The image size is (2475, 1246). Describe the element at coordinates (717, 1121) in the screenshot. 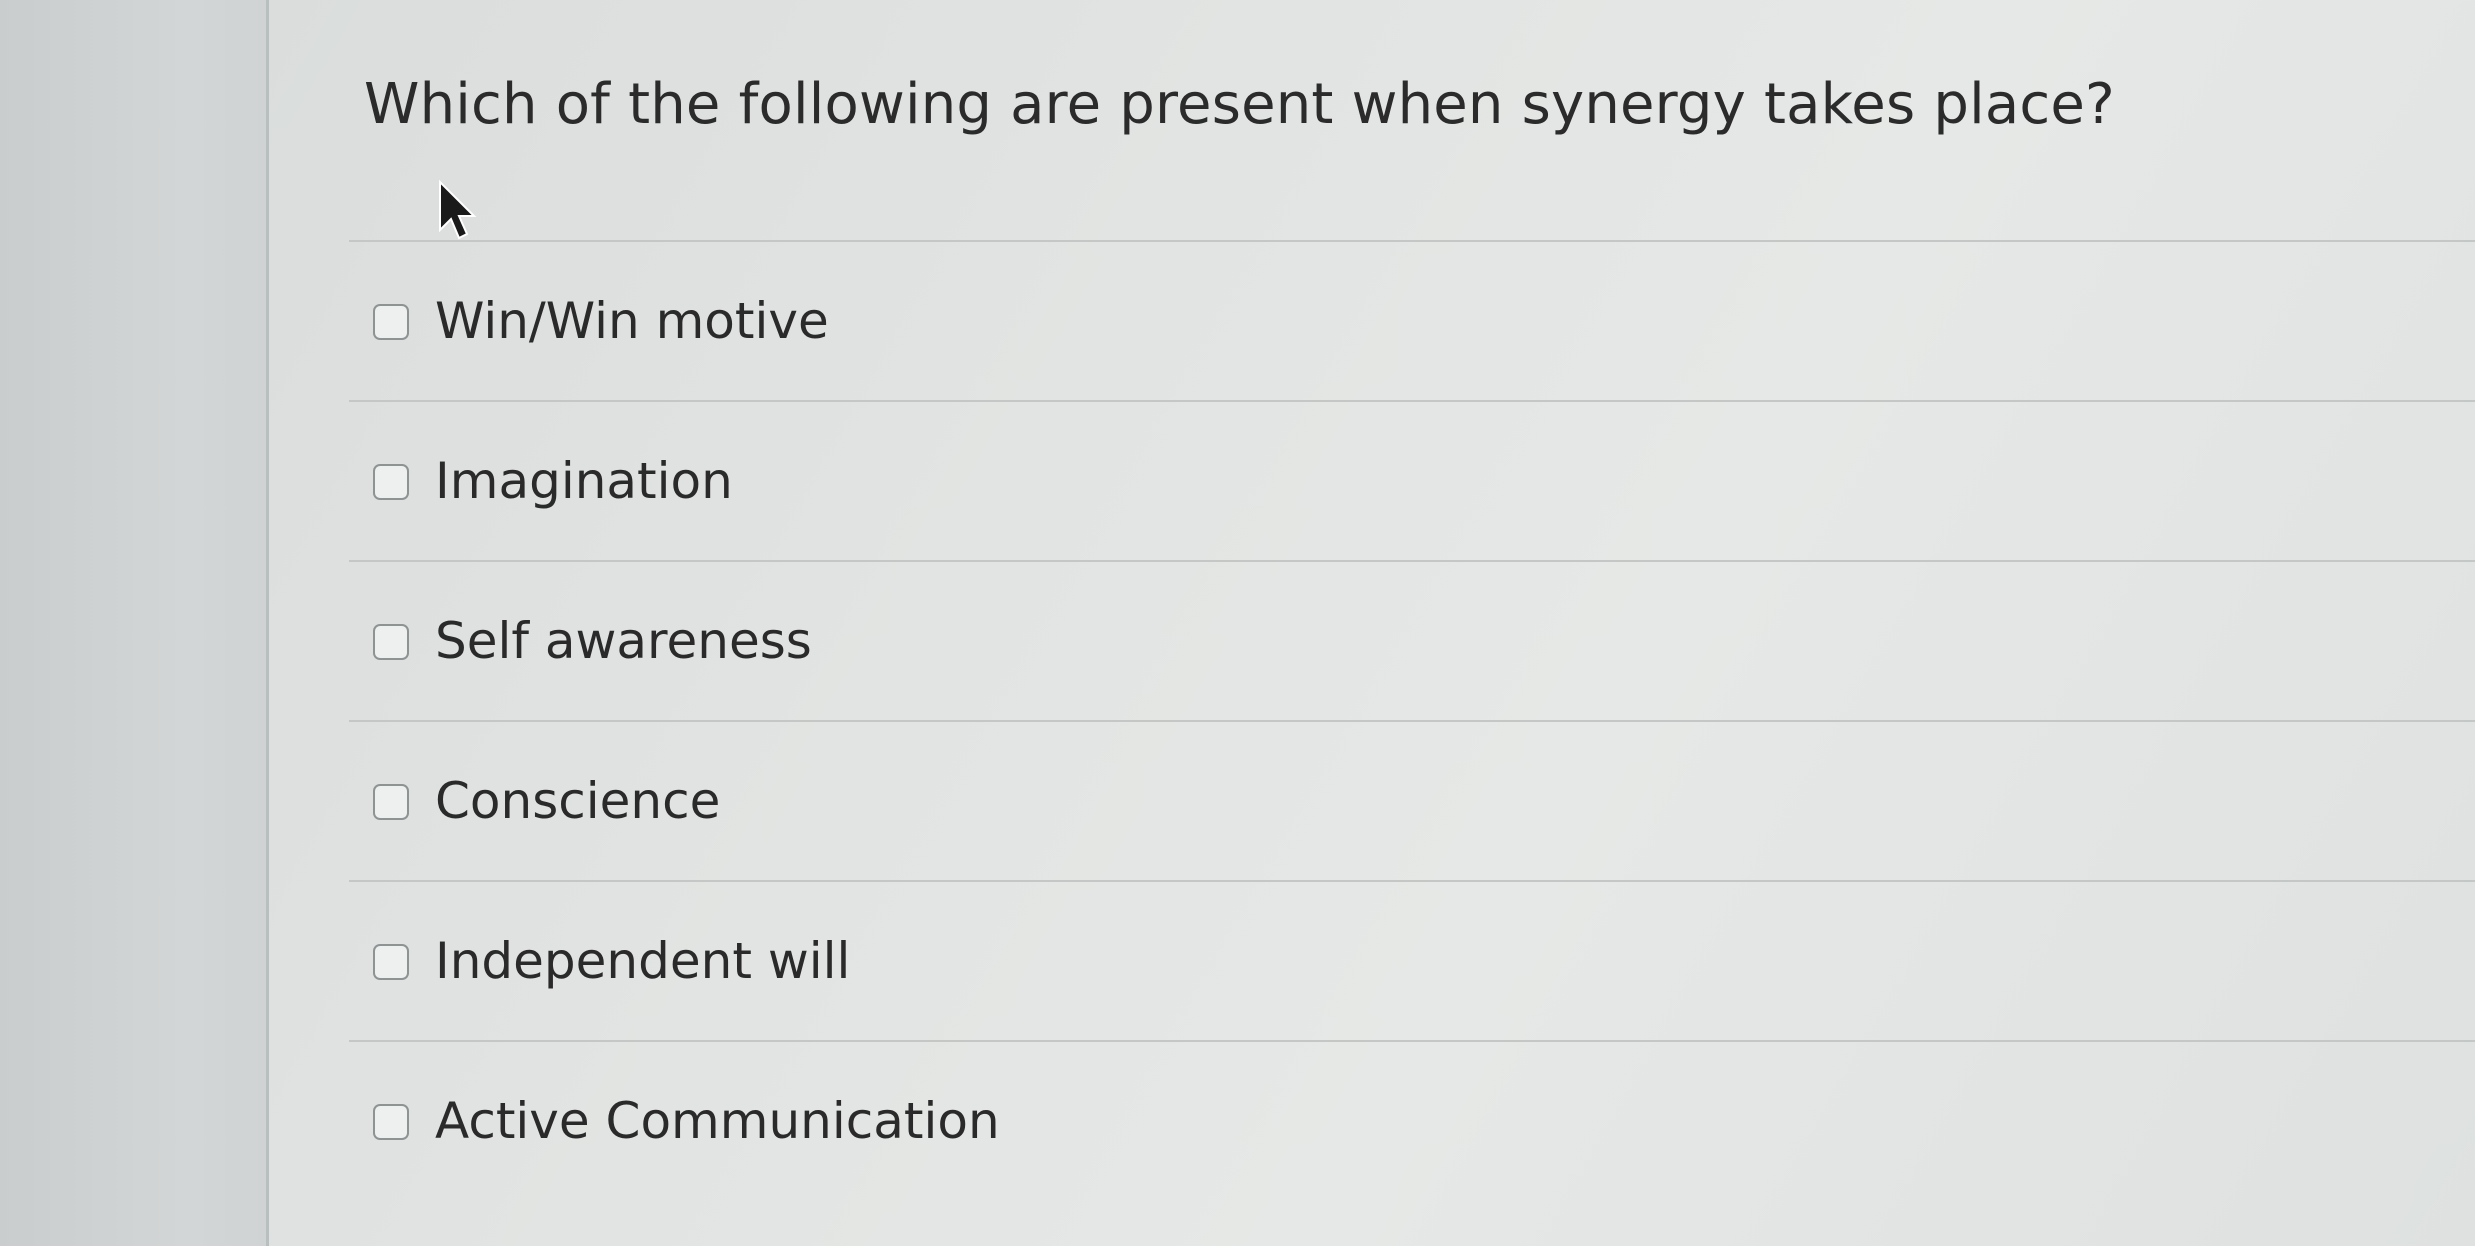

I see `option-label: Active Communication` at that location.